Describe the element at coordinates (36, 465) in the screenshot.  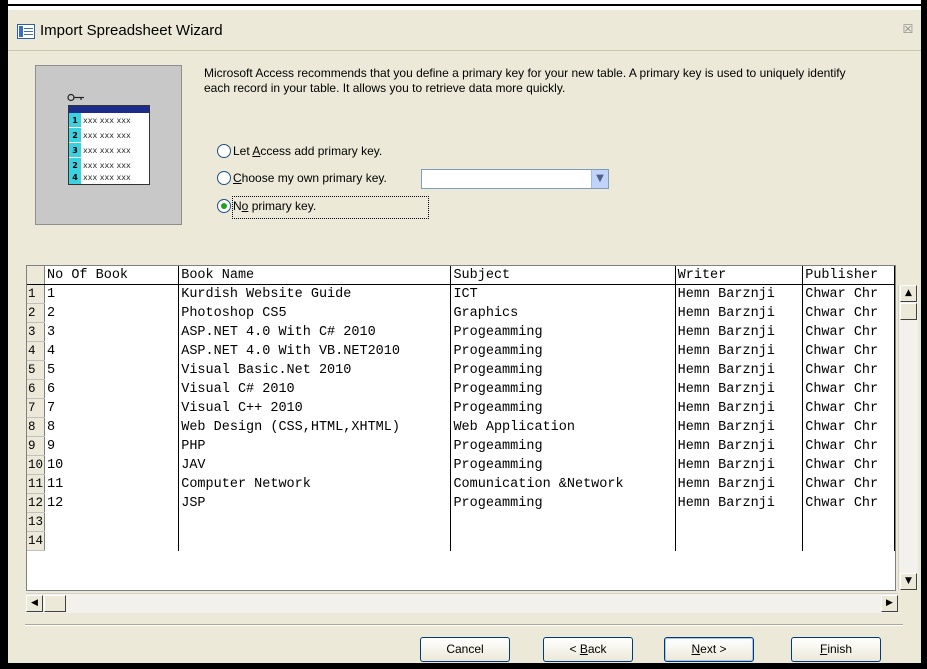
I see `row-number: 10` at that location.